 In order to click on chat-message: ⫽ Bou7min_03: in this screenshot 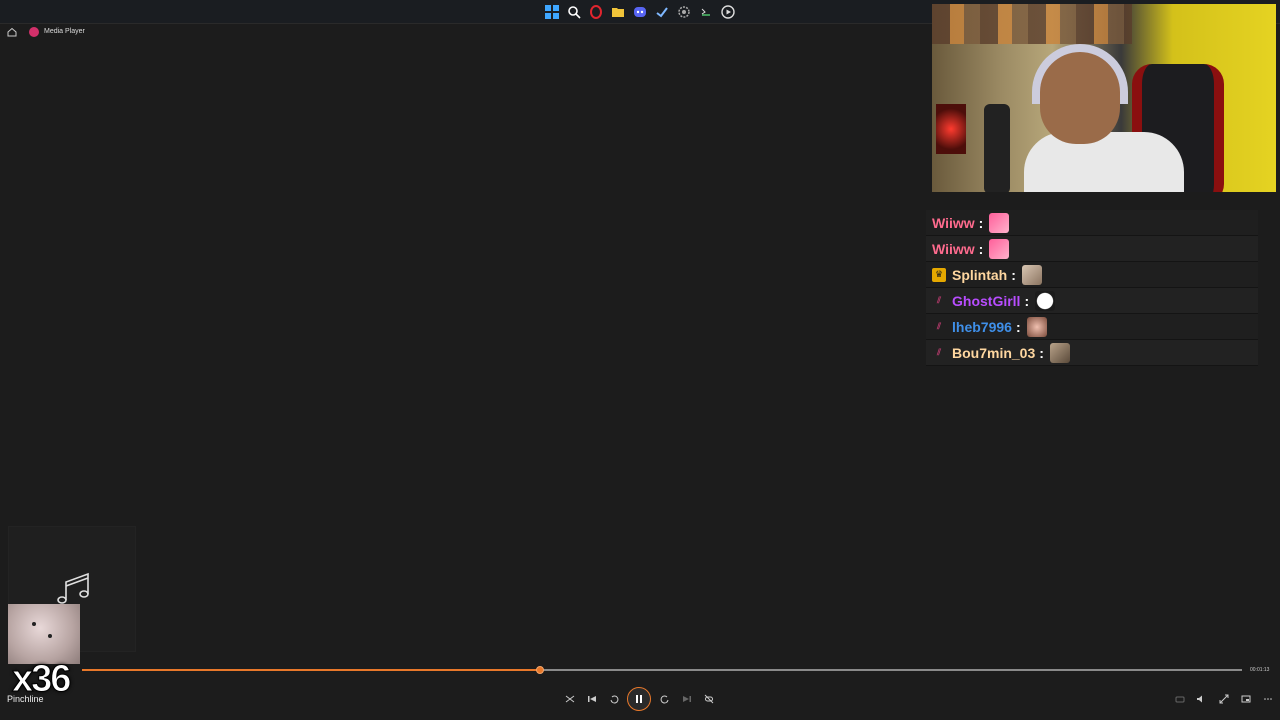, I will do `click(1092, 353)`.